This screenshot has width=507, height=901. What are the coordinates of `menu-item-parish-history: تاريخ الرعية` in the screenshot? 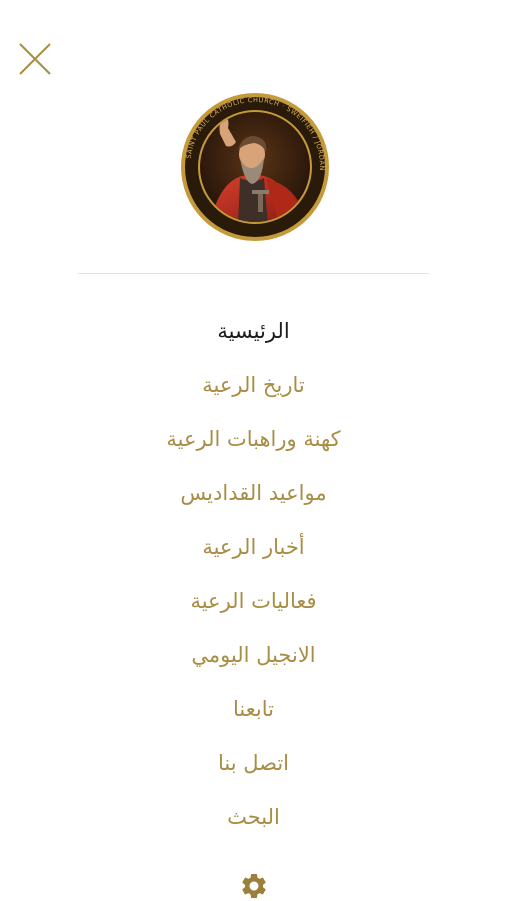 It's located at (253, 385).